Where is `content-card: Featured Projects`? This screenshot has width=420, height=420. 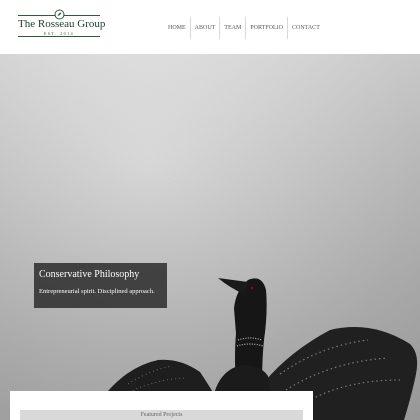
content-card: Featured Projects is located at coordinates (161, 405).